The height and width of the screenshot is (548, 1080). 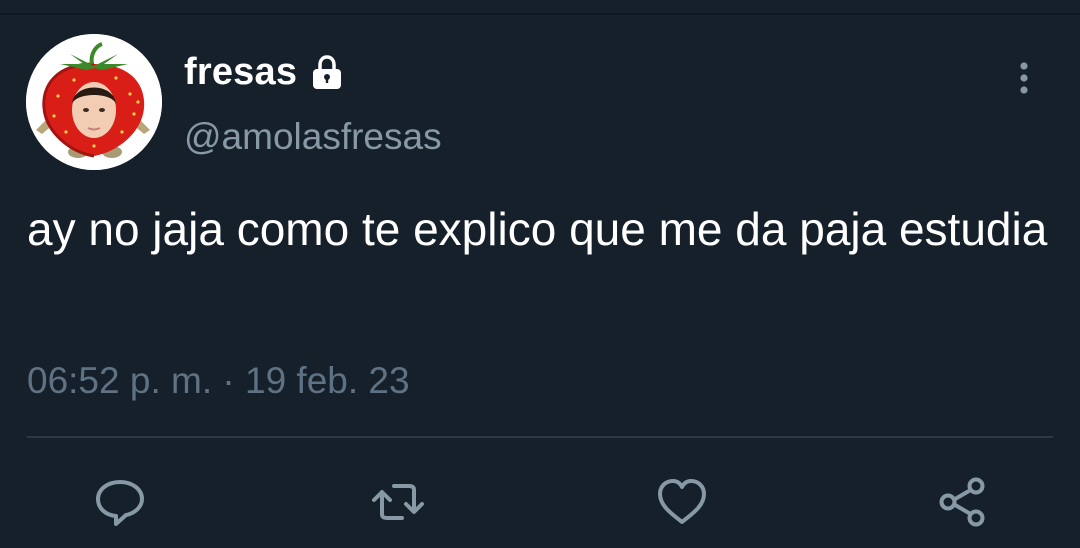 I want to click on avatar-image, so click(x=94, y=102).